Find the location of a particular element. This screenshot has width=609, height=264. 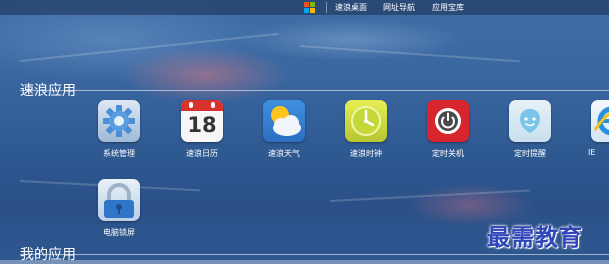

app-calendar: 18 速浪日历 is located at coordinates (202, 135).